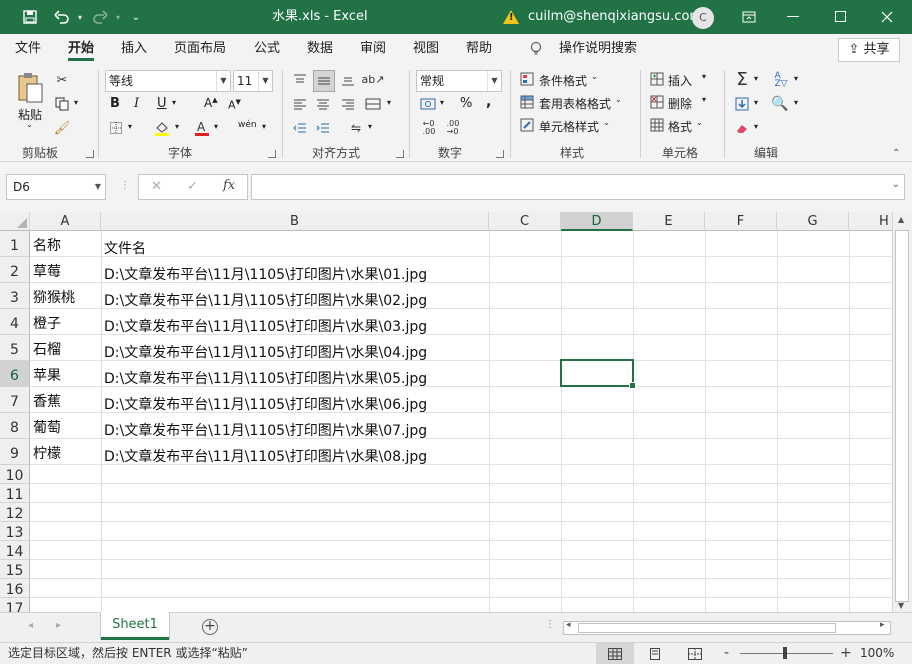 This screenshot has height=664, width=912. I want to click on normal-view-icon, so click(615, 653).